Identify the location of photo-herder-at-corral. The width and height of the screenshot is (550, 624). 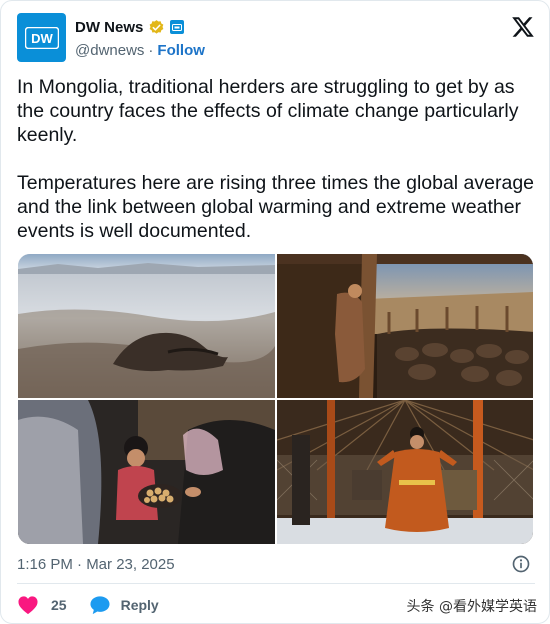
(405, 326).